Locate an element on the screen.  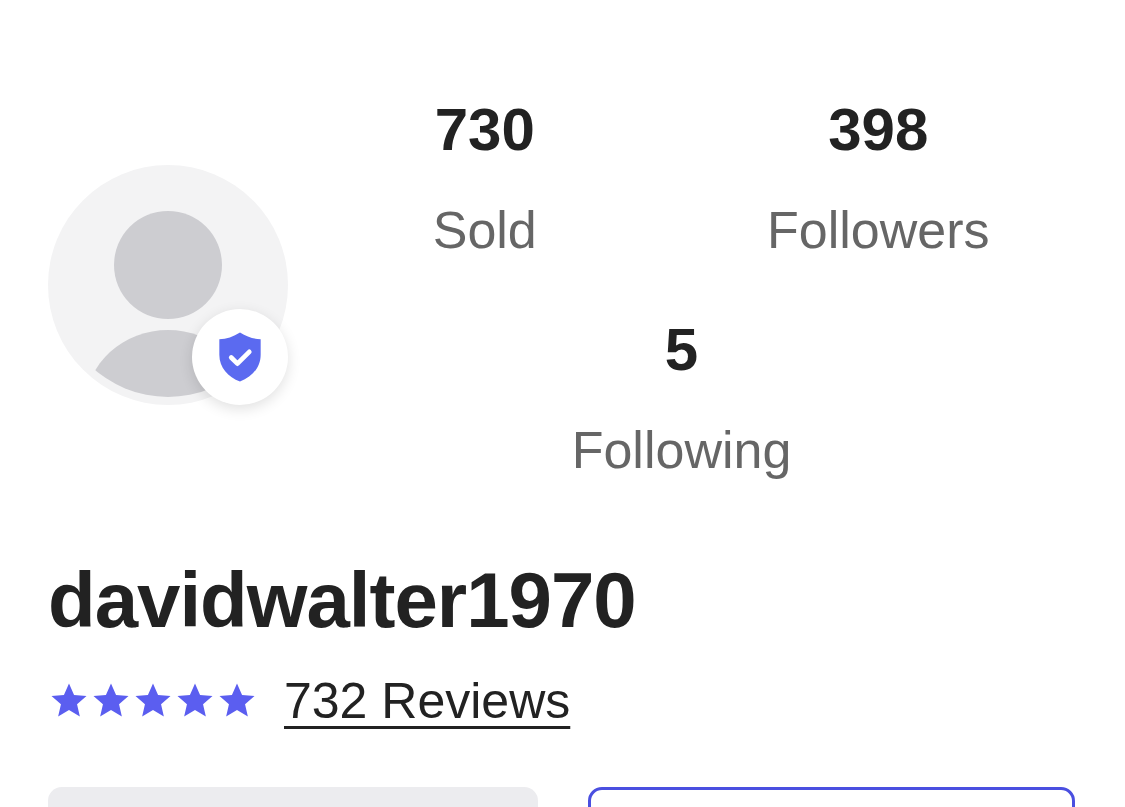
stat-value: 730 is located at coordinates (484, 130).